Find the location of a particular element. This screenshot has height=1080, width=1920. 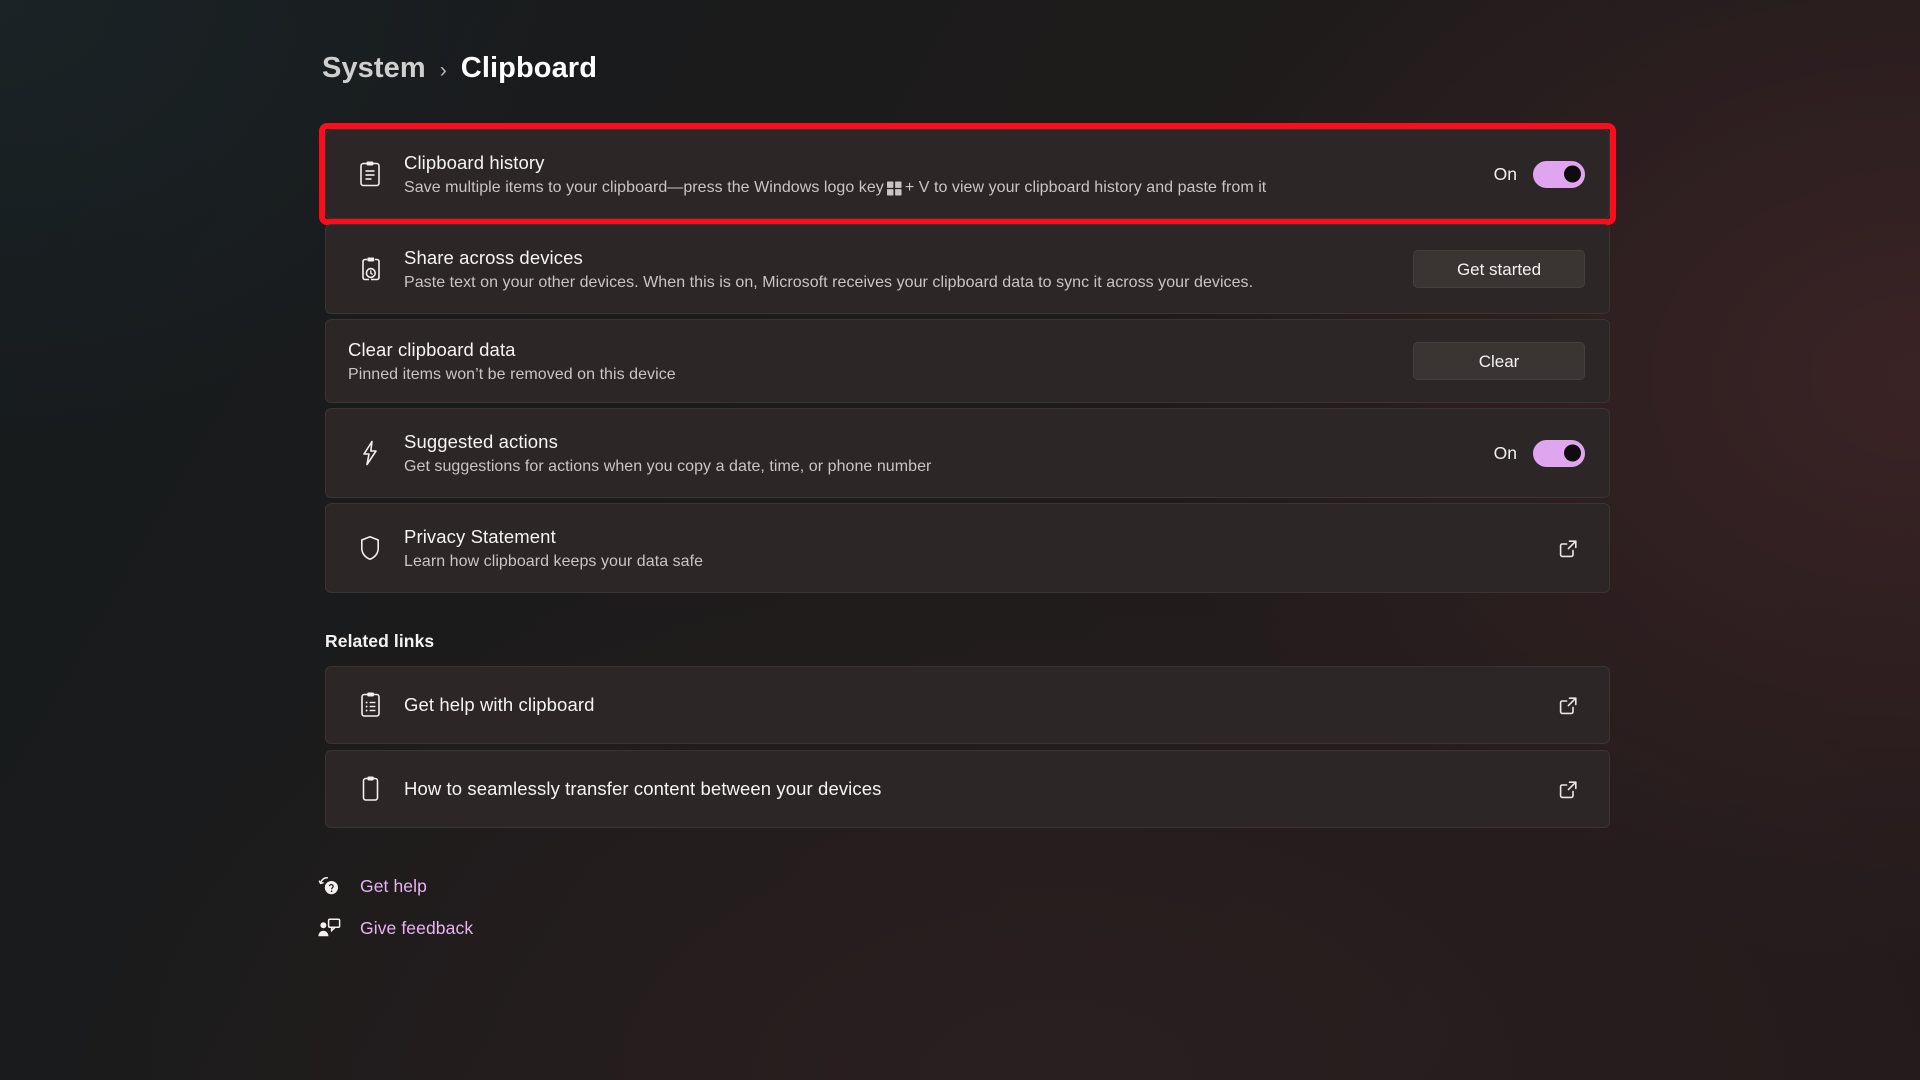

setting-title: Clipboard history is located at coordinates (474, 162).